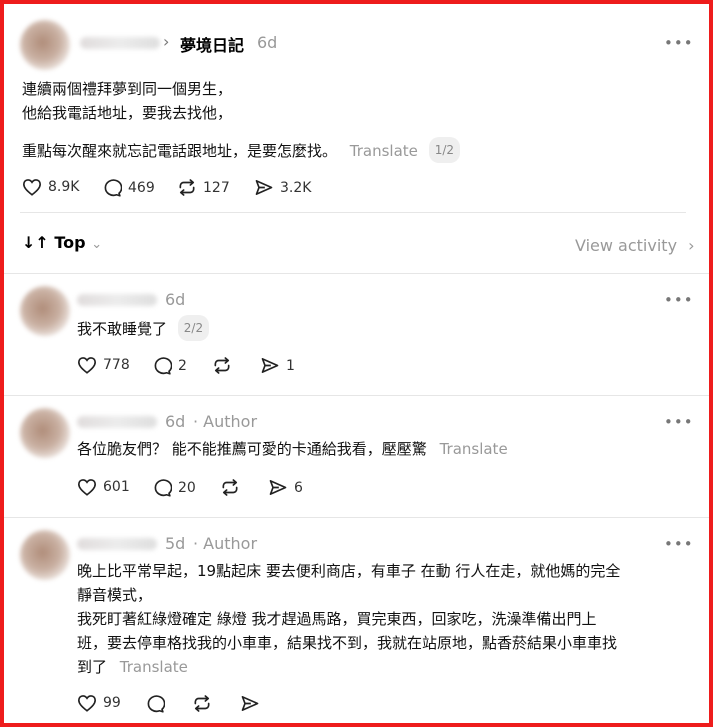  Describe the element at coordinates (337, 619) in the screenshot. I see `reply-line-3: 我死盯著紅綠燈確定 綠燈 我才趕過馬路，買完東西，回家吃，洗澡準備出門上` at that location.